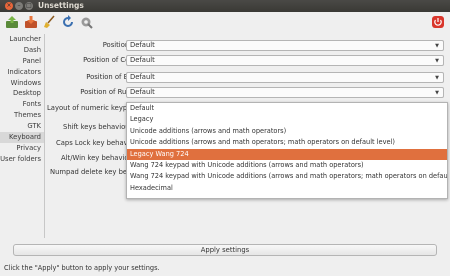  Describe the element at coordinates (22, 72) in the screenshot. I see `sidebar-item-indicators: Indicators` at that location.